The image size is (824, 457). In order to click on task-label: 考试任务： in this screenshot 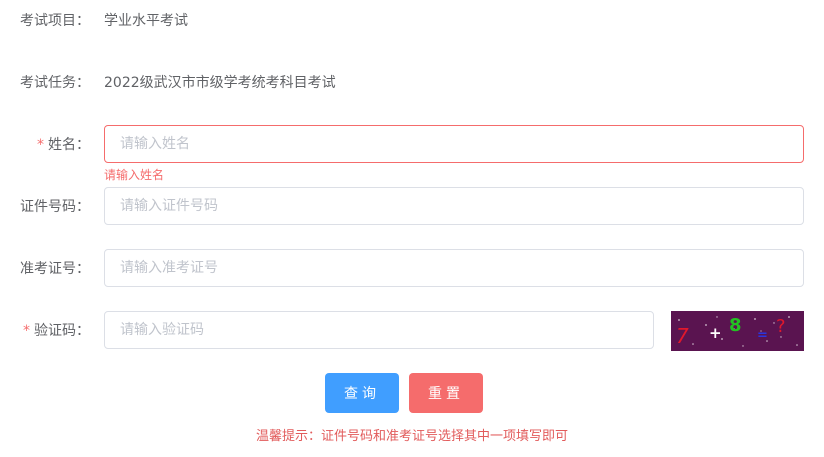, I will do `click(55, 83)`.